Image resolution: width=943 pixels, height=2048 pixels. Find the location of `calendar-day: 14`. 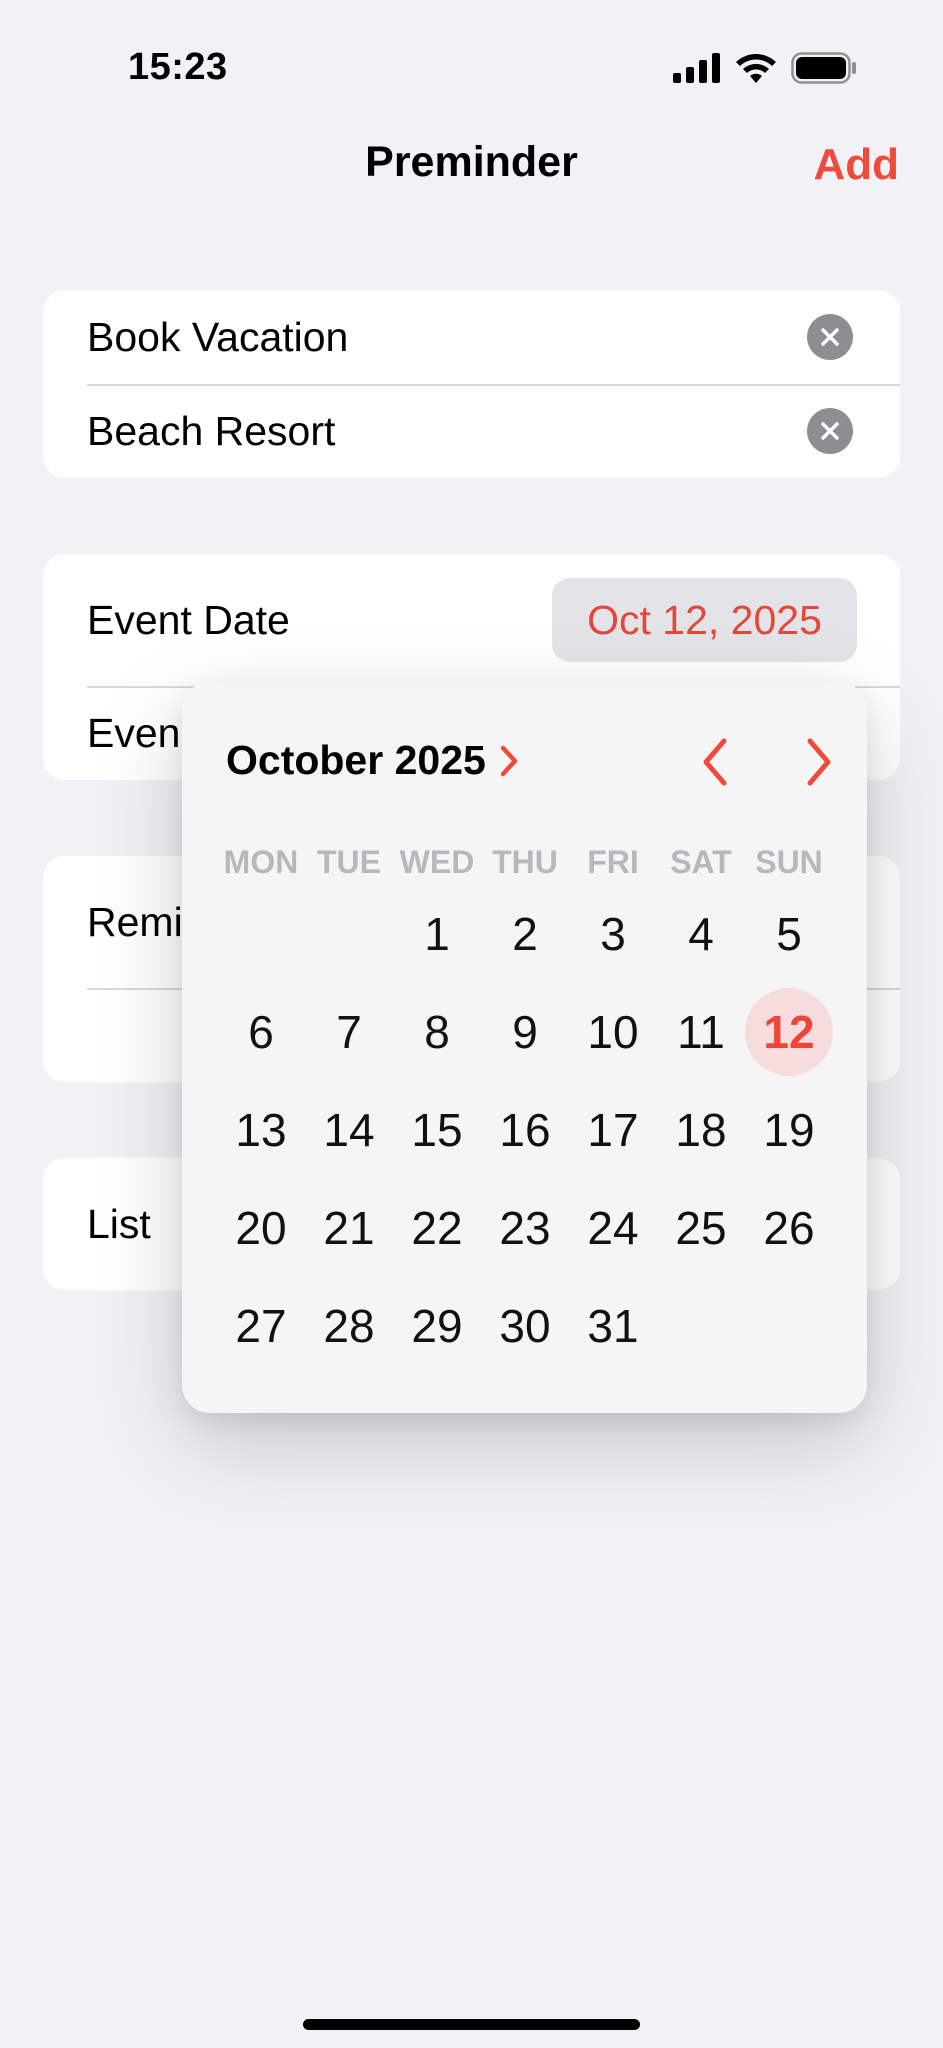

calendar-day: 14 is located at coordinates (349, 1130).